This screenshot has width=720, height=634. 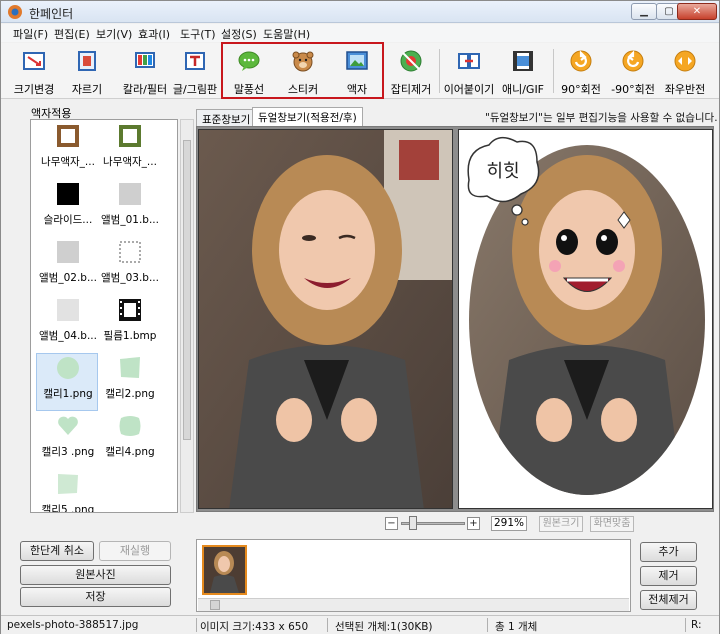 I want to click on menu-effect: 효과(I), so click(x=154, y=34).